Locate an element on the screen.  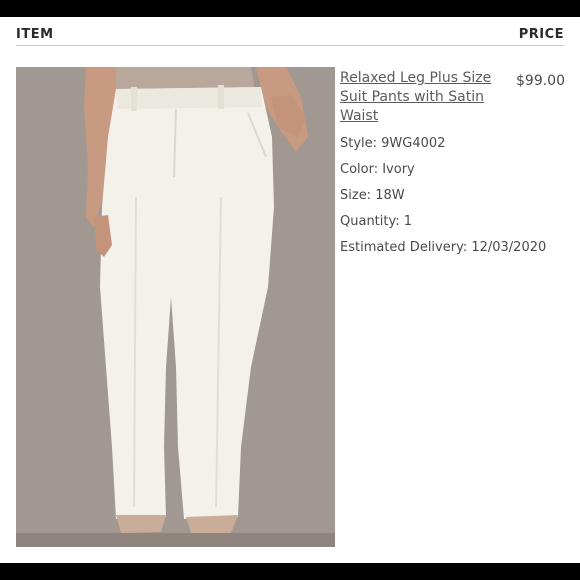
column-header: ITEM PRICE is located at coordinates (290, 31).